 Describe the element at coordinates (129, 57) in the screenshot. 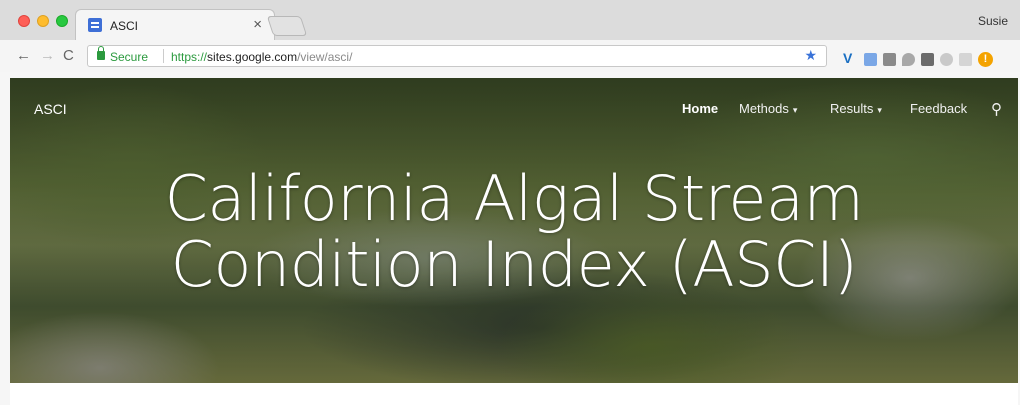

I see `secure-label: Secure` at that location.